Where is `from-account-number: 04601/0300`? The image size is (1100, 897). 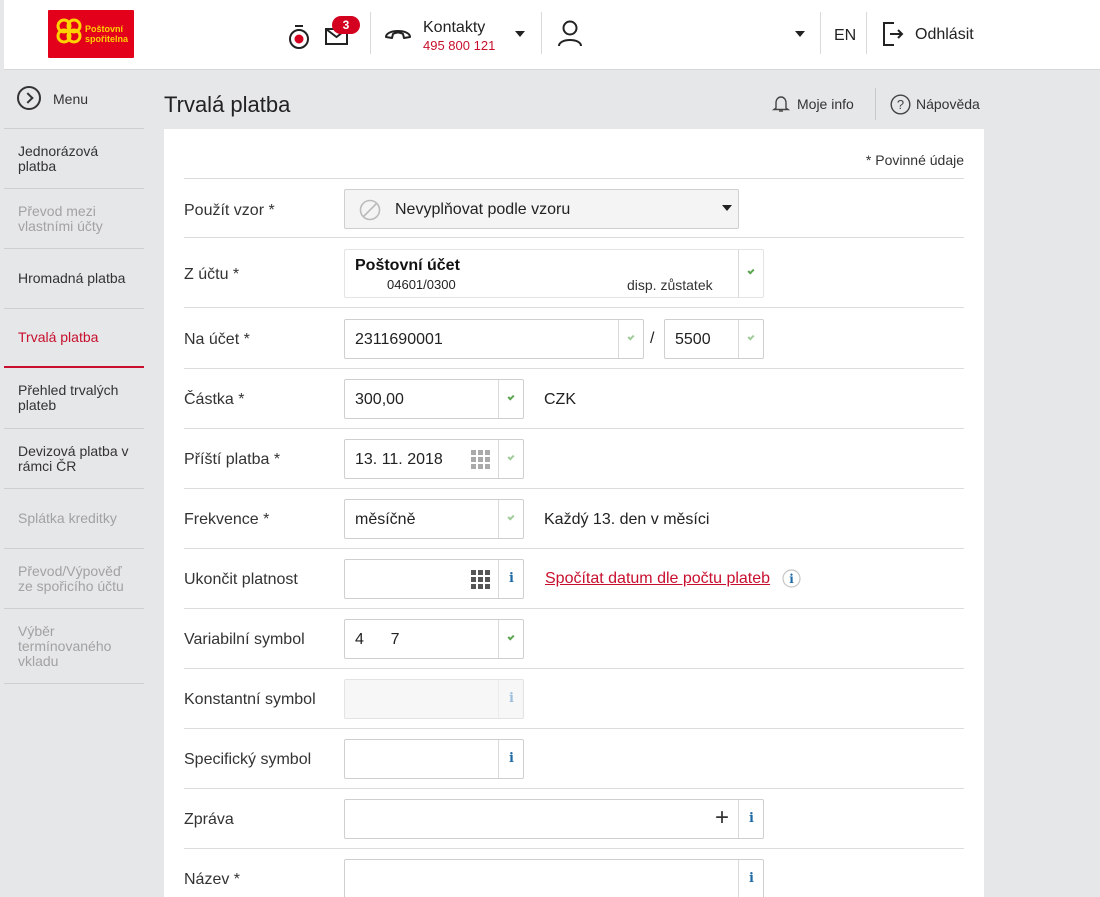 from-account-number: 04601/0300 is located at coordinates (421, 284).